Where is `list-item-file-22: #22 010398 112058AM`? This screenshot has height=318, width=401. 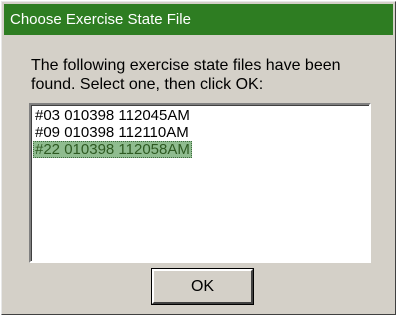 list-item-file-22: #22 010398 112058AM is located at coordinates (112, 149).